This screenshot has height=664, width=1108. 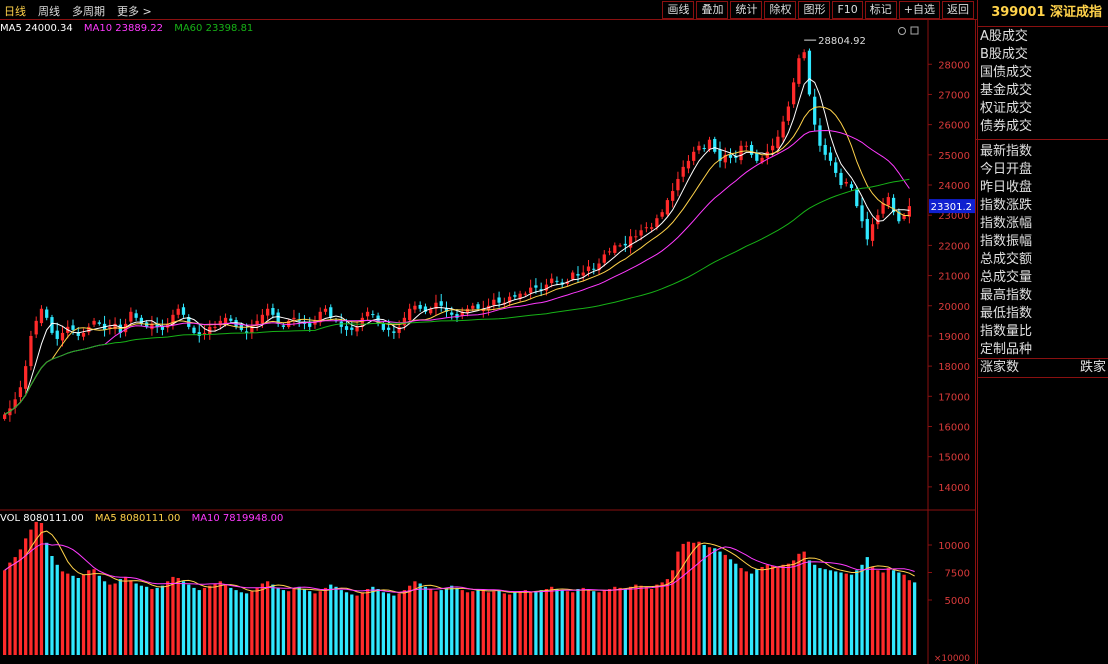 What do you see at coordinates (954, 156) in the screenshot?
I see `price-tick-label-3: 25000` at bounding box center [954, 156].